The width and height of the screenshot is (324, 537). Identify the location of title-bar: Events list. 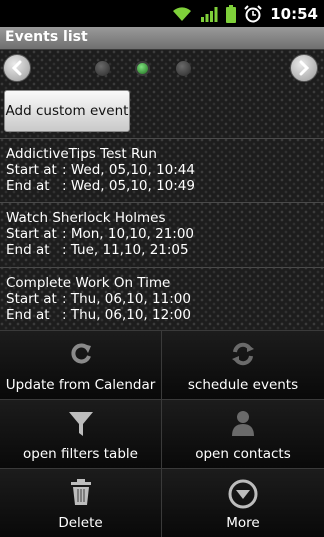
(162, 38).